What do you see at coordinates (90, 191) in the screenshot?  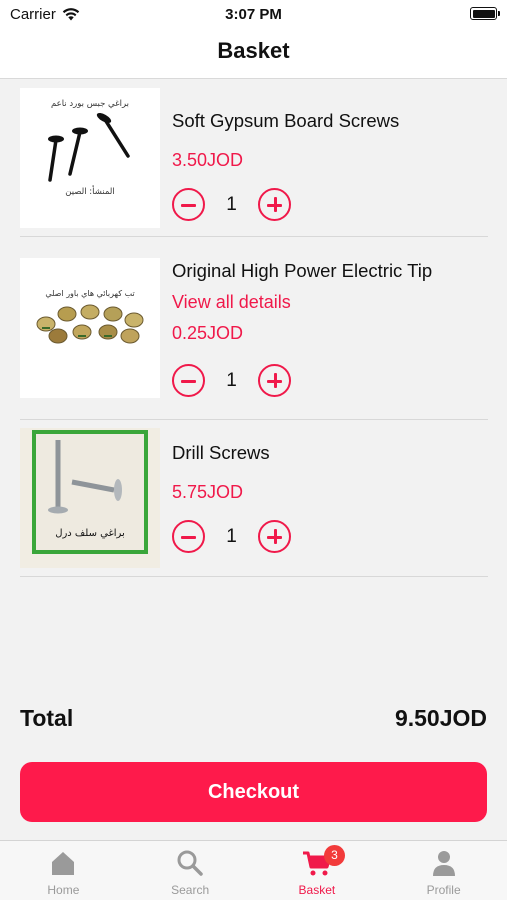 I see `svg-text: المنشأ: الصين` at bounding box center [90, 191].